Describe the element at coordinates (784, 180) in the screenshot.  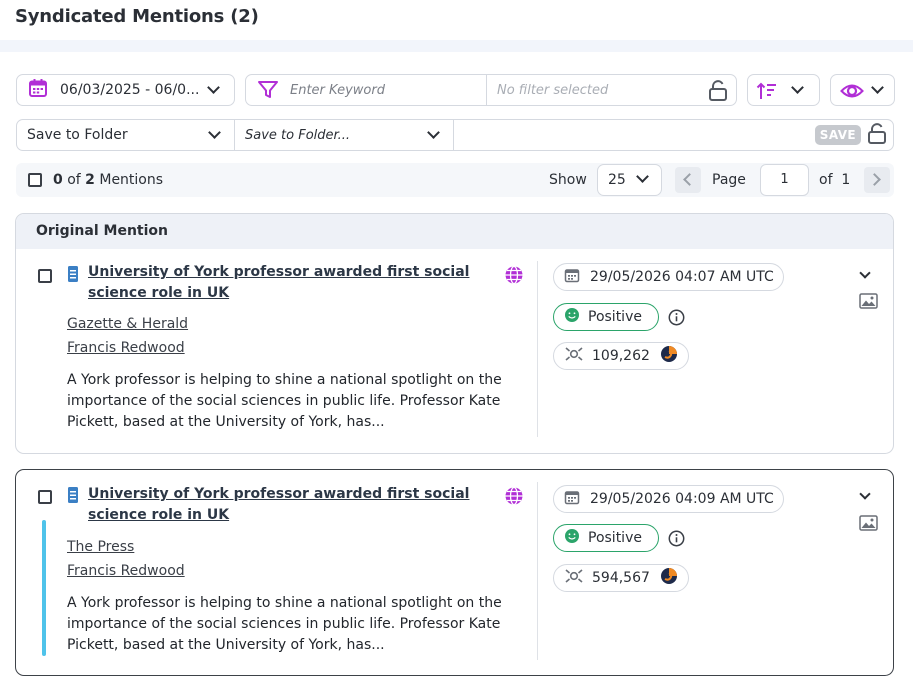
I see `page-number-input: 1` at that location.